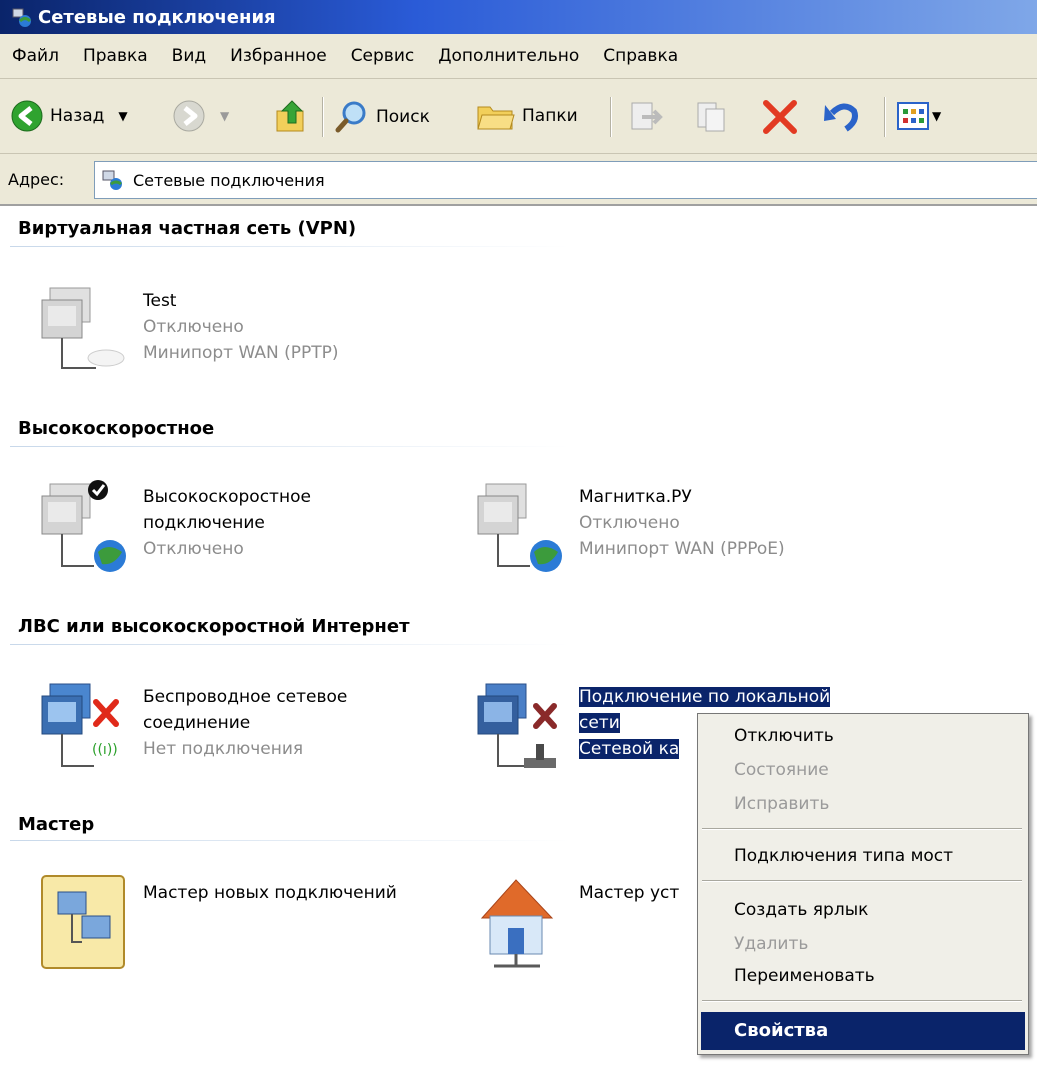  Describe the element at coordinates (517, 725) in the screenshot. I see `lan-connection-icon` at that location.